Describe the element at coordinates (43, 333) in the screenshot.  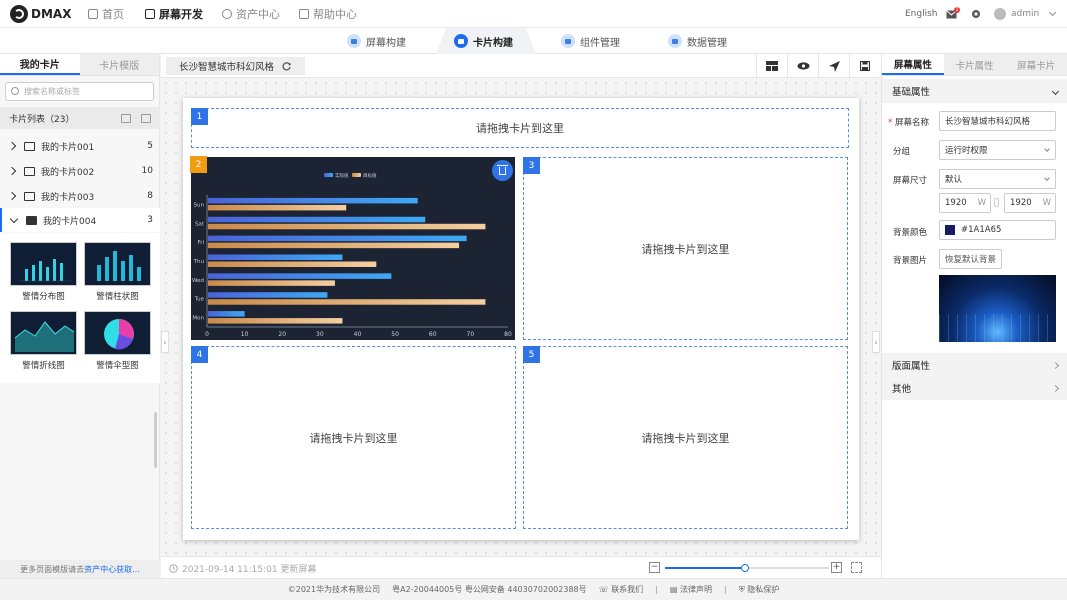
I see `area-chart-thumb-icon` at that location.